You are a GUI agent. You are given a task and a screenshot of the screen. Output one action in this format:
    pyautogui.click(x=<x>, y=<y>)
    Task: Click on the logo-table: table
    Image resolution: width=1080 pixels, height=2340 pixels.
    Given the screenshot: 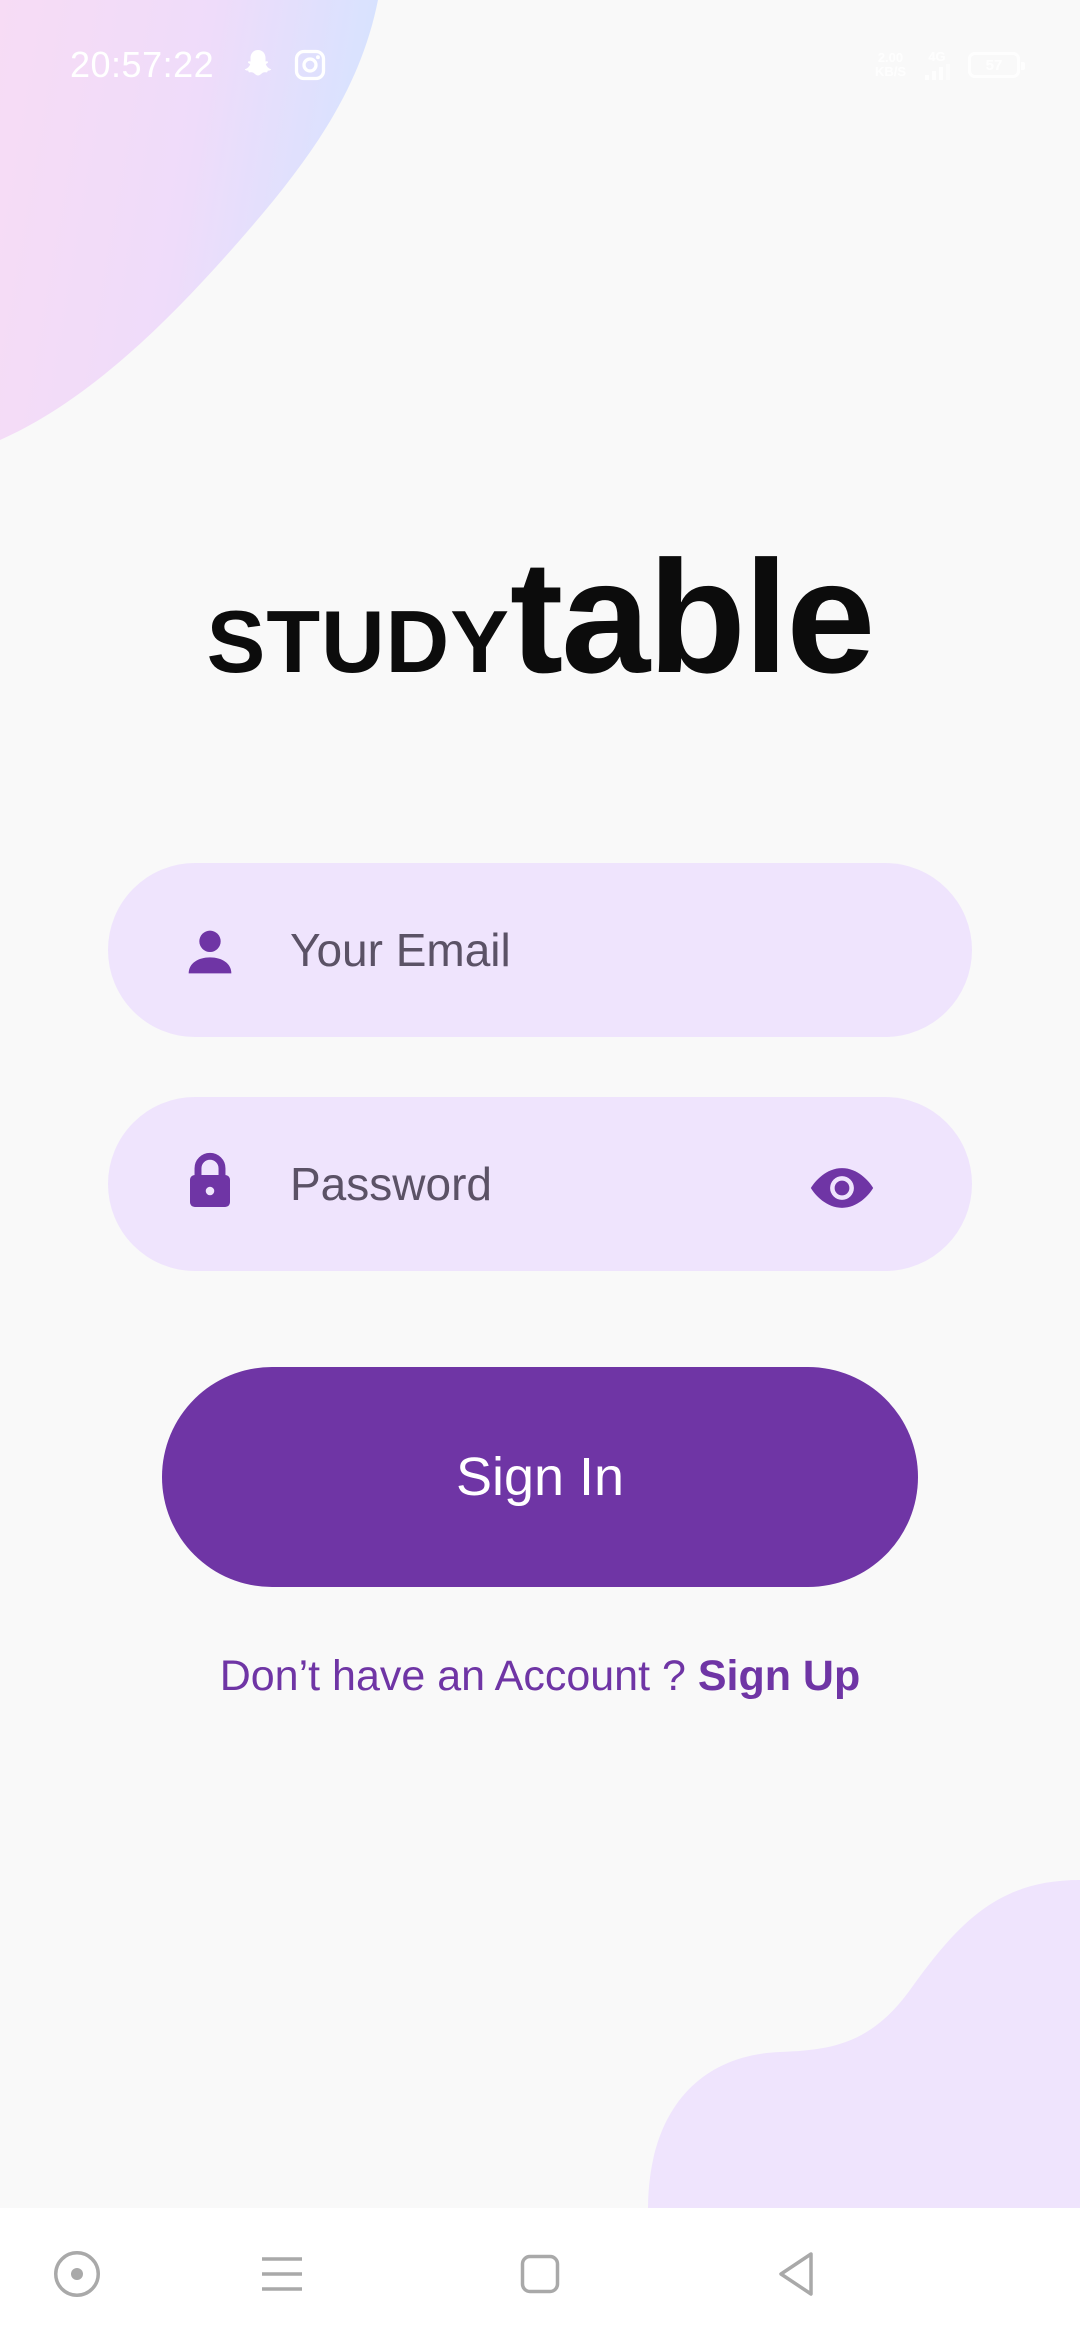 What is the action you would take?
    pyautogui.click(x=692, y=616)
    